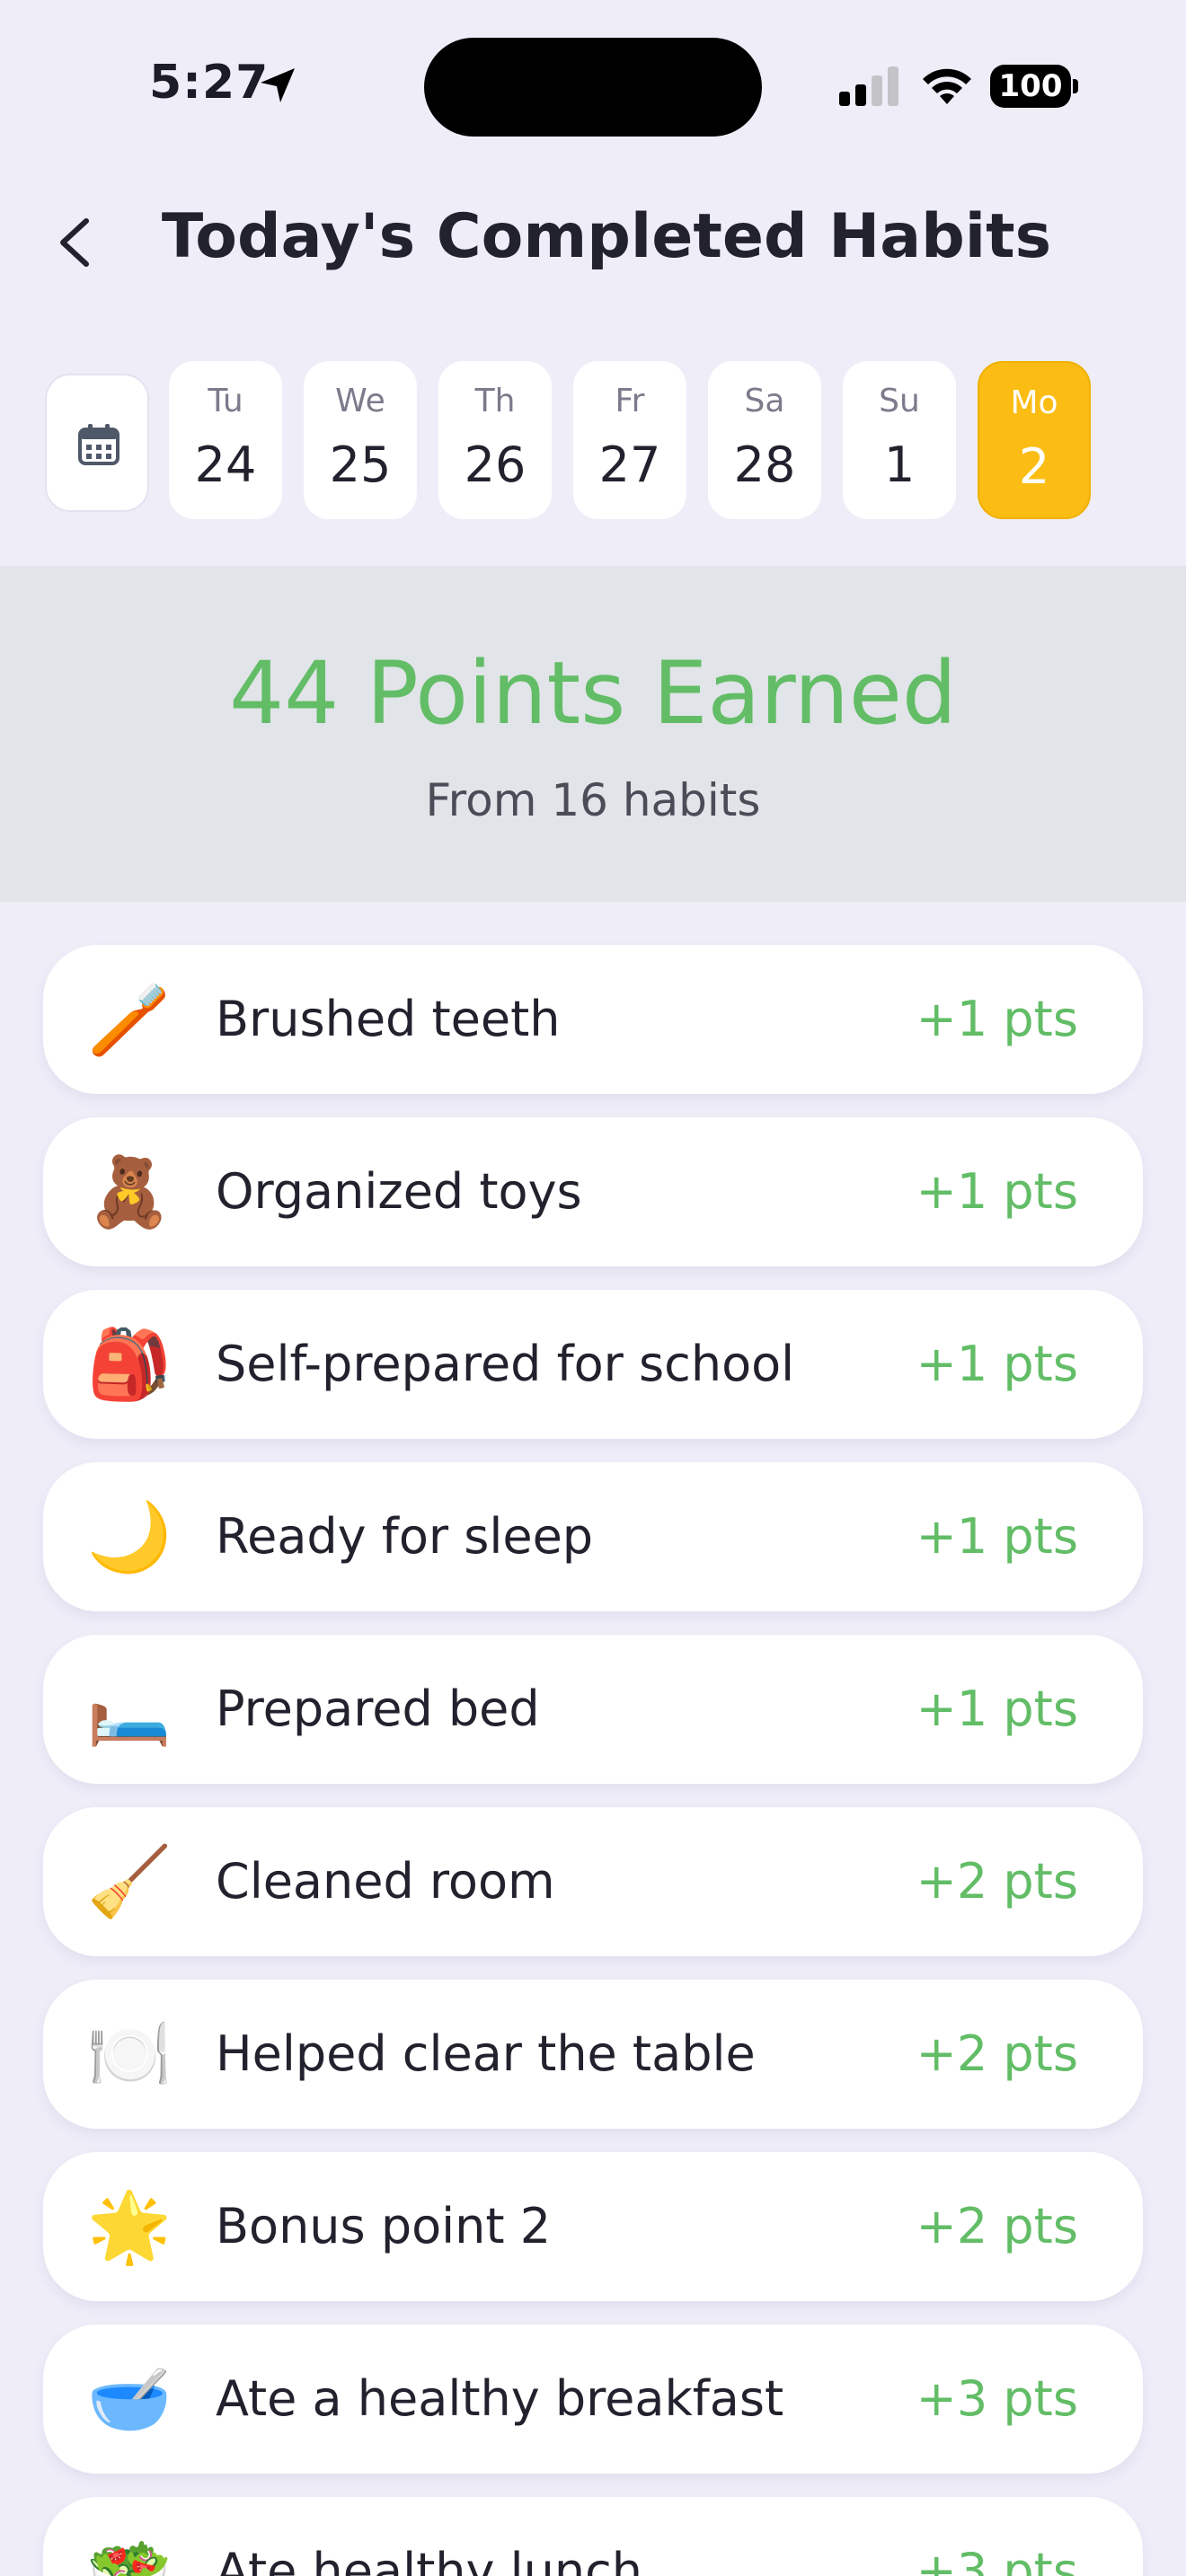 The image size is (1186, 2576). I want to click on habit-name: Bonus point 2, so click(384, 2226).